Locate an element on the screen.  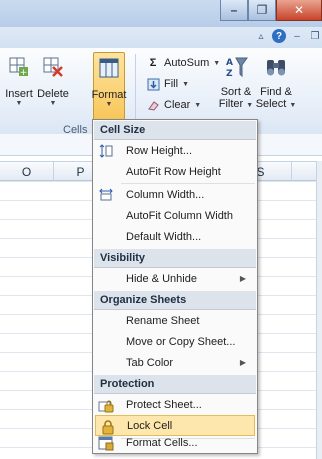
menu-item-label: AutoFit Column Width is located at coordinates (179, 215).